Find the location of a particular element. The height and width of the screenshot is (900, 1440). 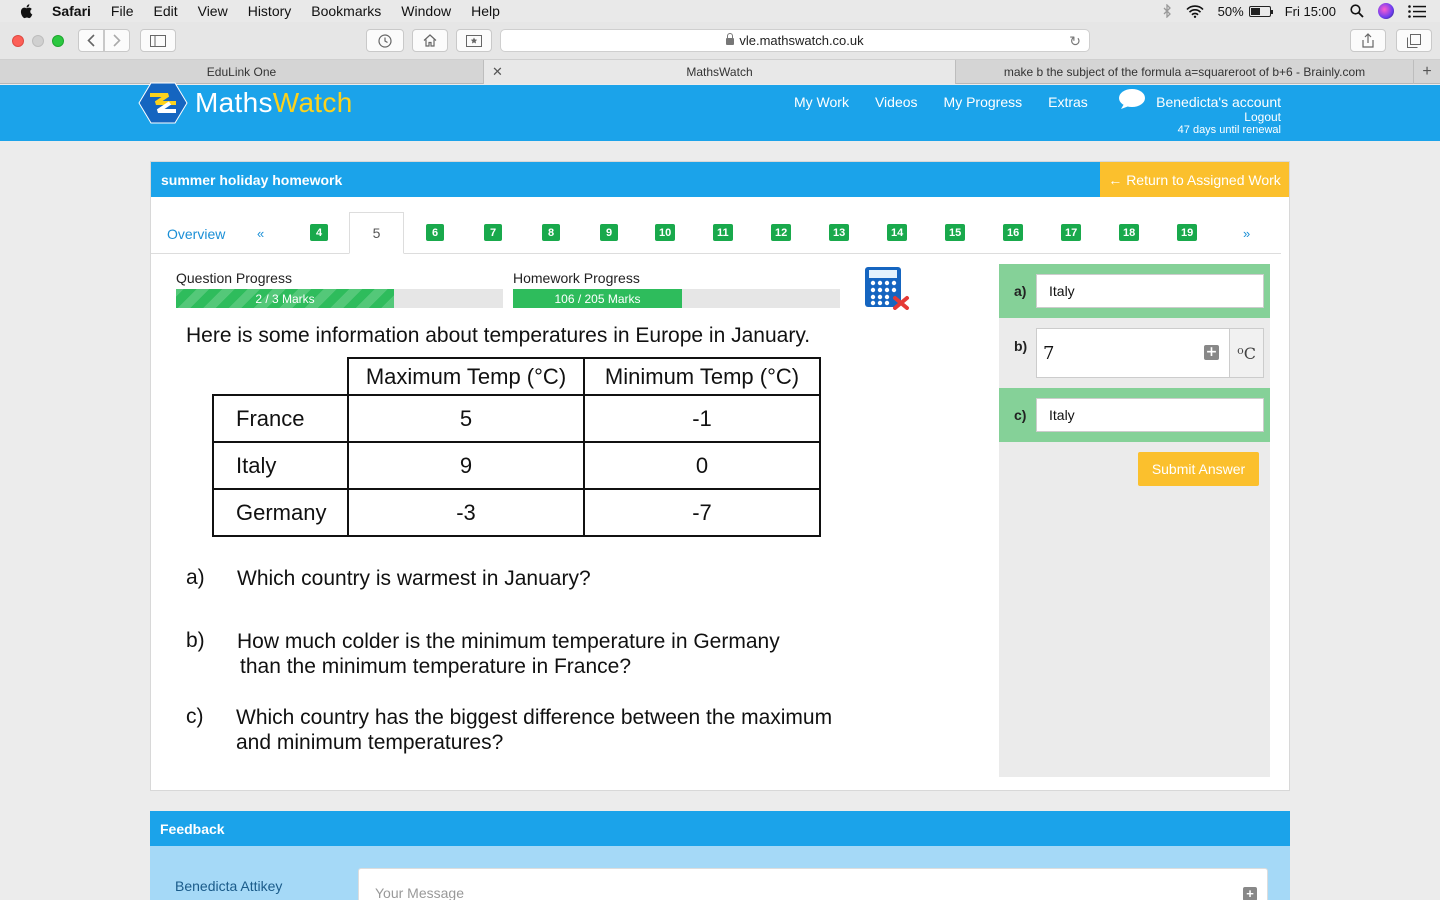

prev-page-link: « is located at coordinates (260, 233).